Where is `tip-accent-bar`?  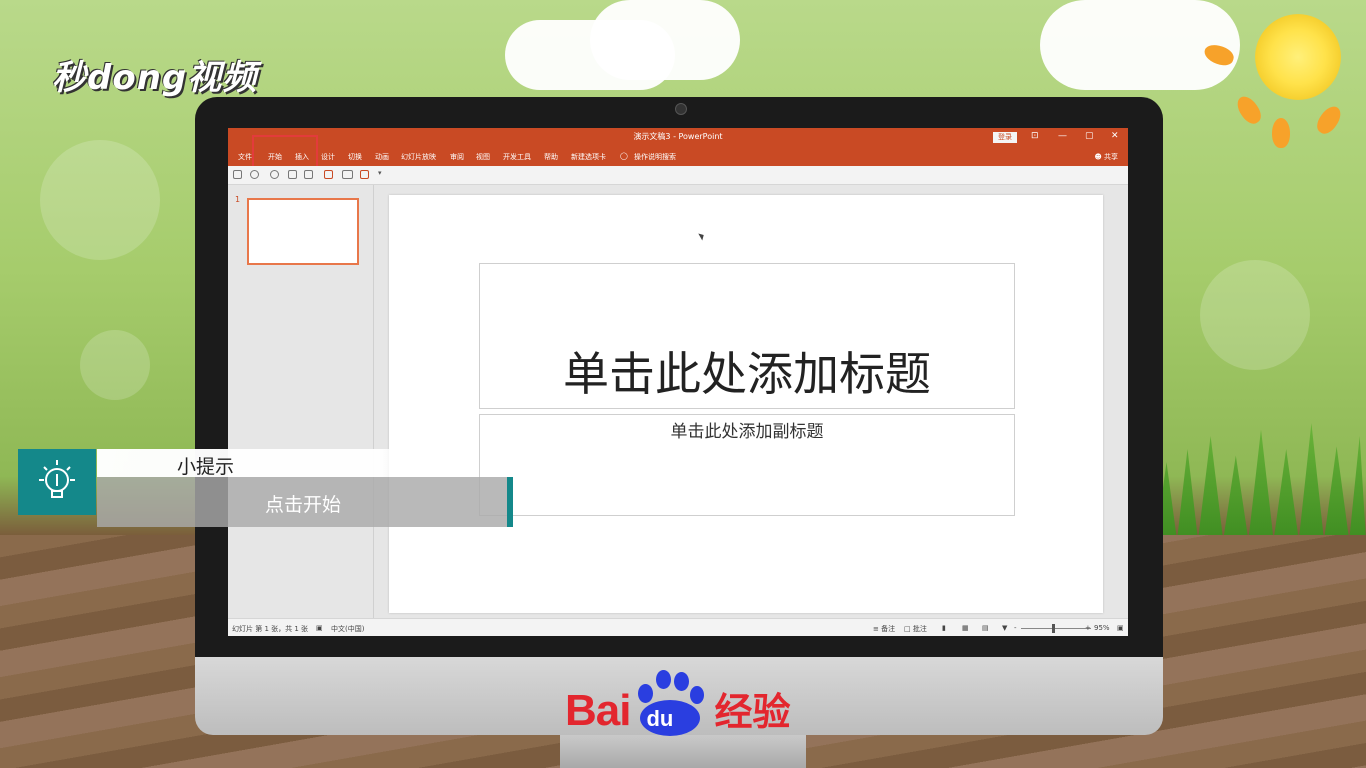
tip-accent-bar is located at coordinates (510, 502).